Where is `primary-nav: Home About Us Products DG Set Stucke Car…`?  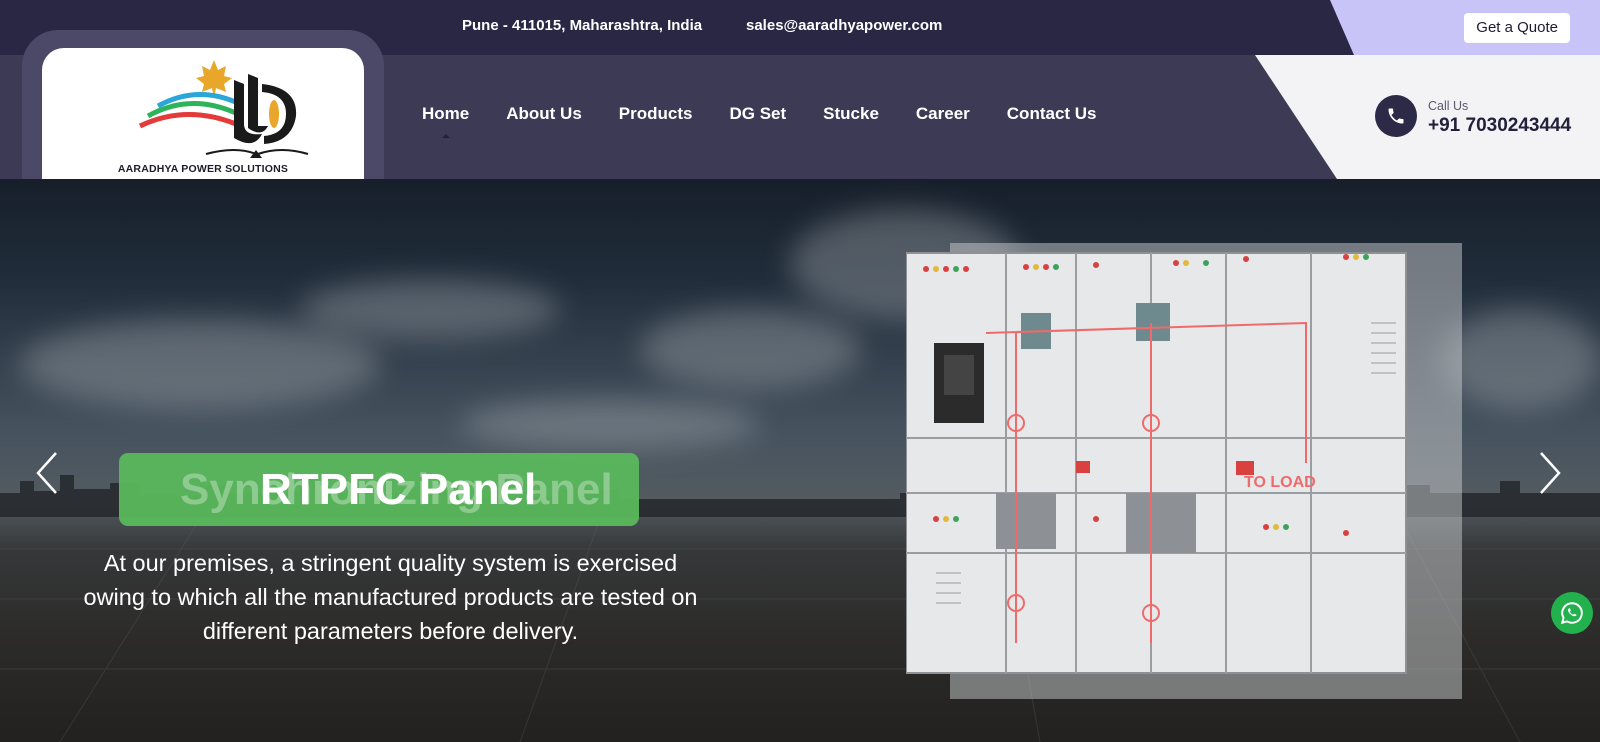
primary-nav: Home About Us Products DG Set Stucke Car… is located at coordinates (759, 121).